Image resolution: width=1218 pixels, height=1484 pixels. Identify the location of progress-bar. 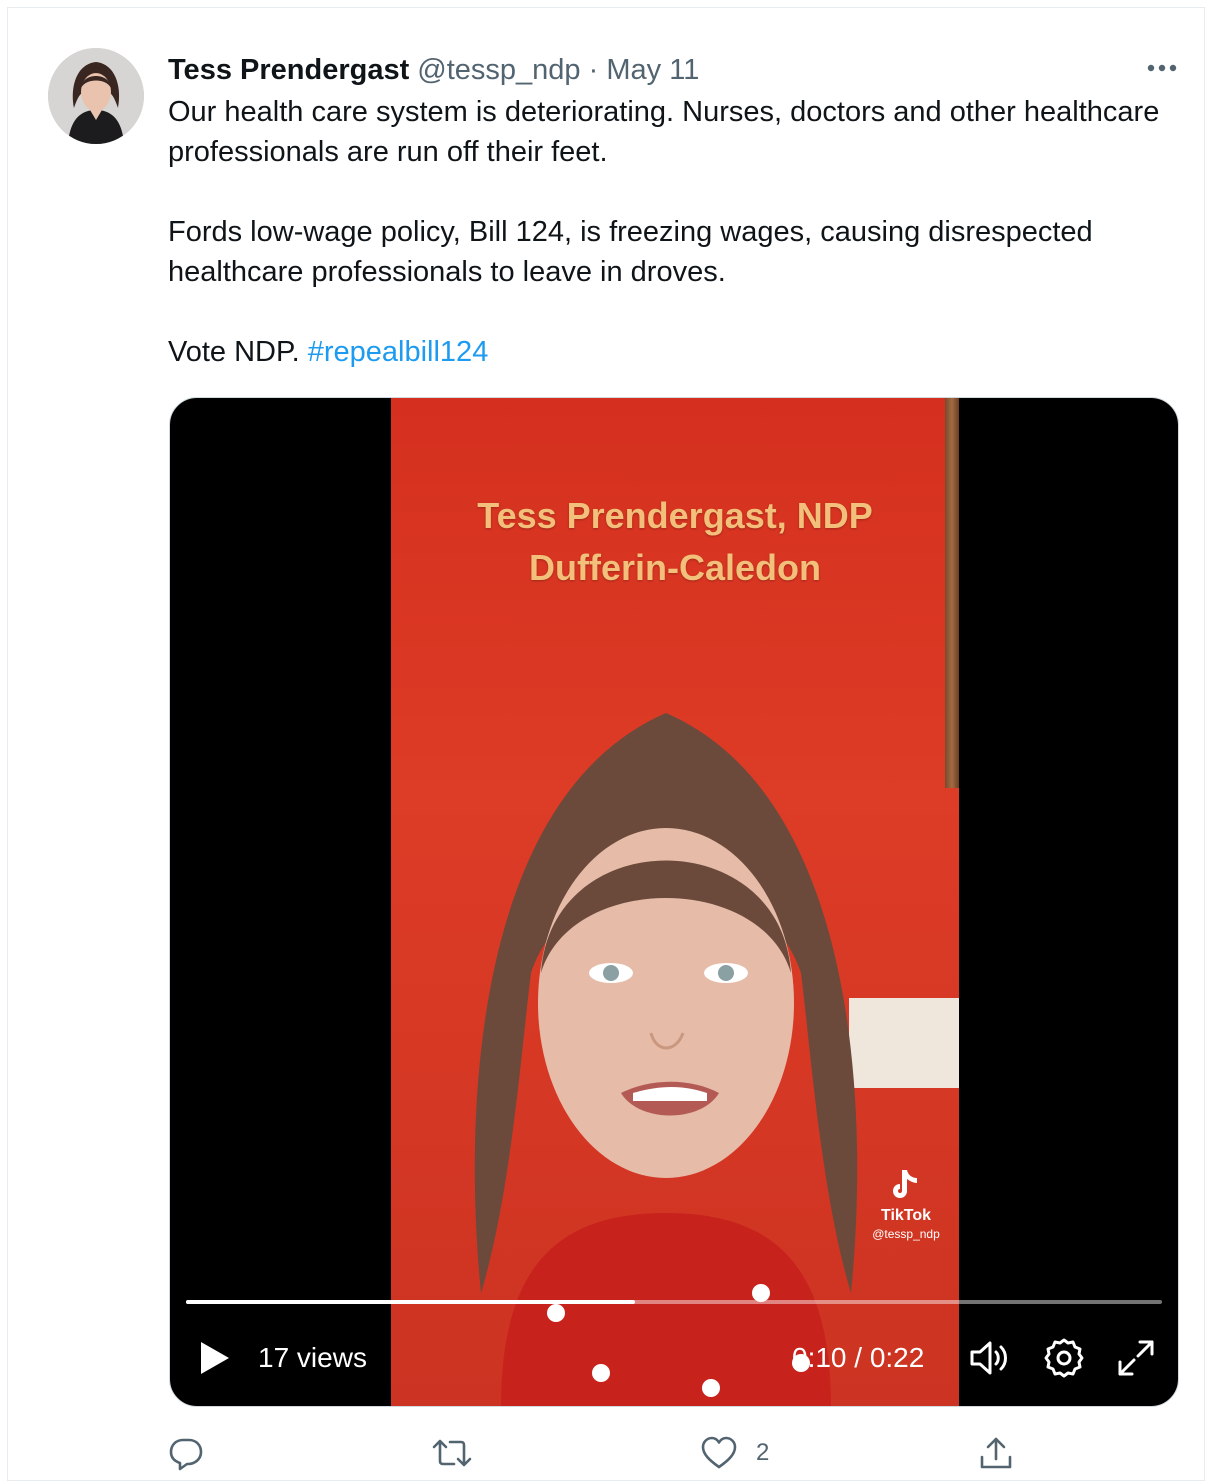
(674, 1302).